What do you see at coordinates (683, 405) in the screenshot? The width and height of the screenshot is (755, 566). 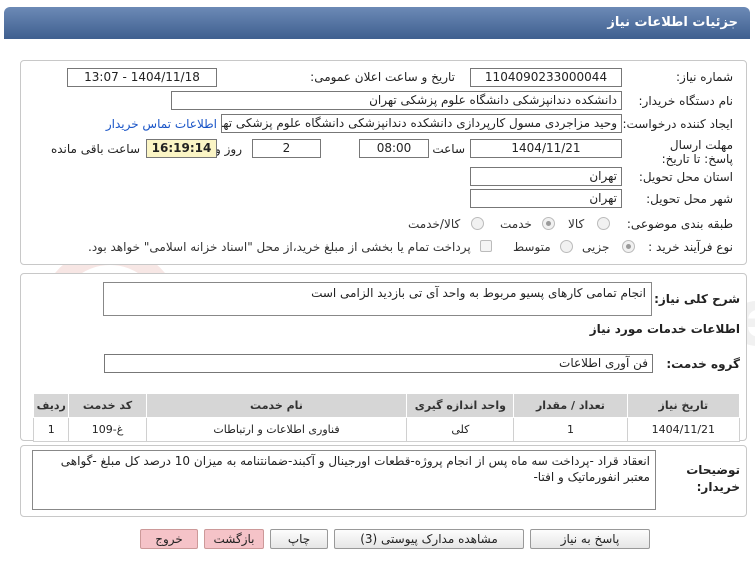 I see `col-header-need-date: تاریخ نیاز` at bounding box center [683, 405].